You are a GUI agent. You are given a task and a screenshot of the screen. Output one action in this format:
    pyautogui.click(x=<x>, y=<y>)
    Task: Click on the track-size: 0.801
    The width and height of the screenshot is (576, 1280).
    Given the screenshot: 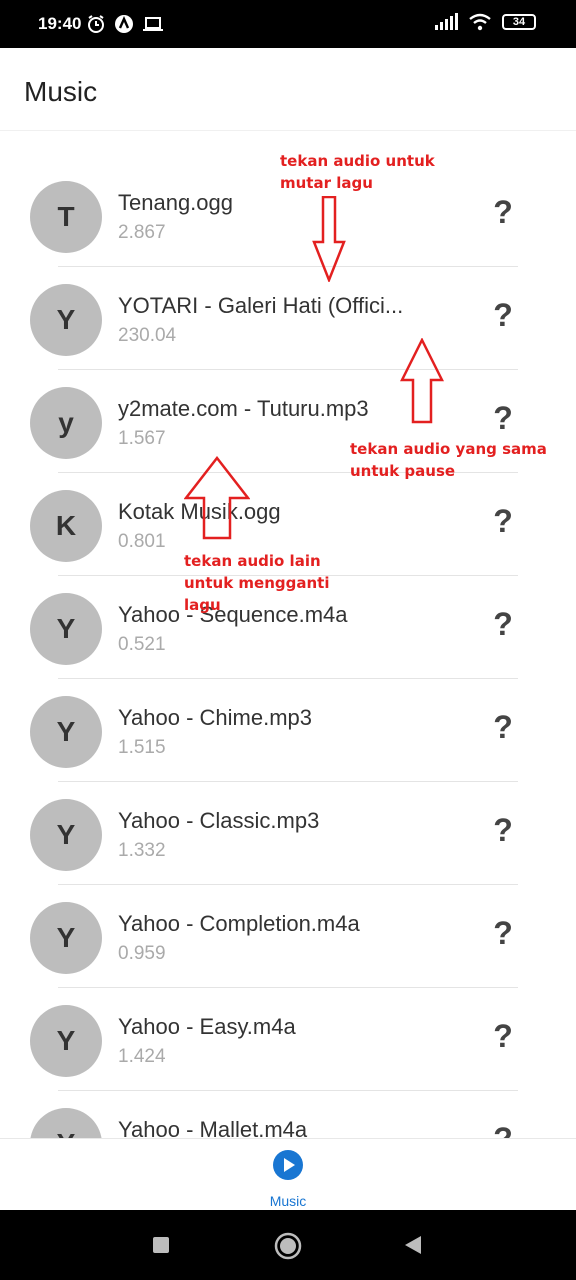 What is the action you would take?
    pyautogui.click(x=142, y=541)
    